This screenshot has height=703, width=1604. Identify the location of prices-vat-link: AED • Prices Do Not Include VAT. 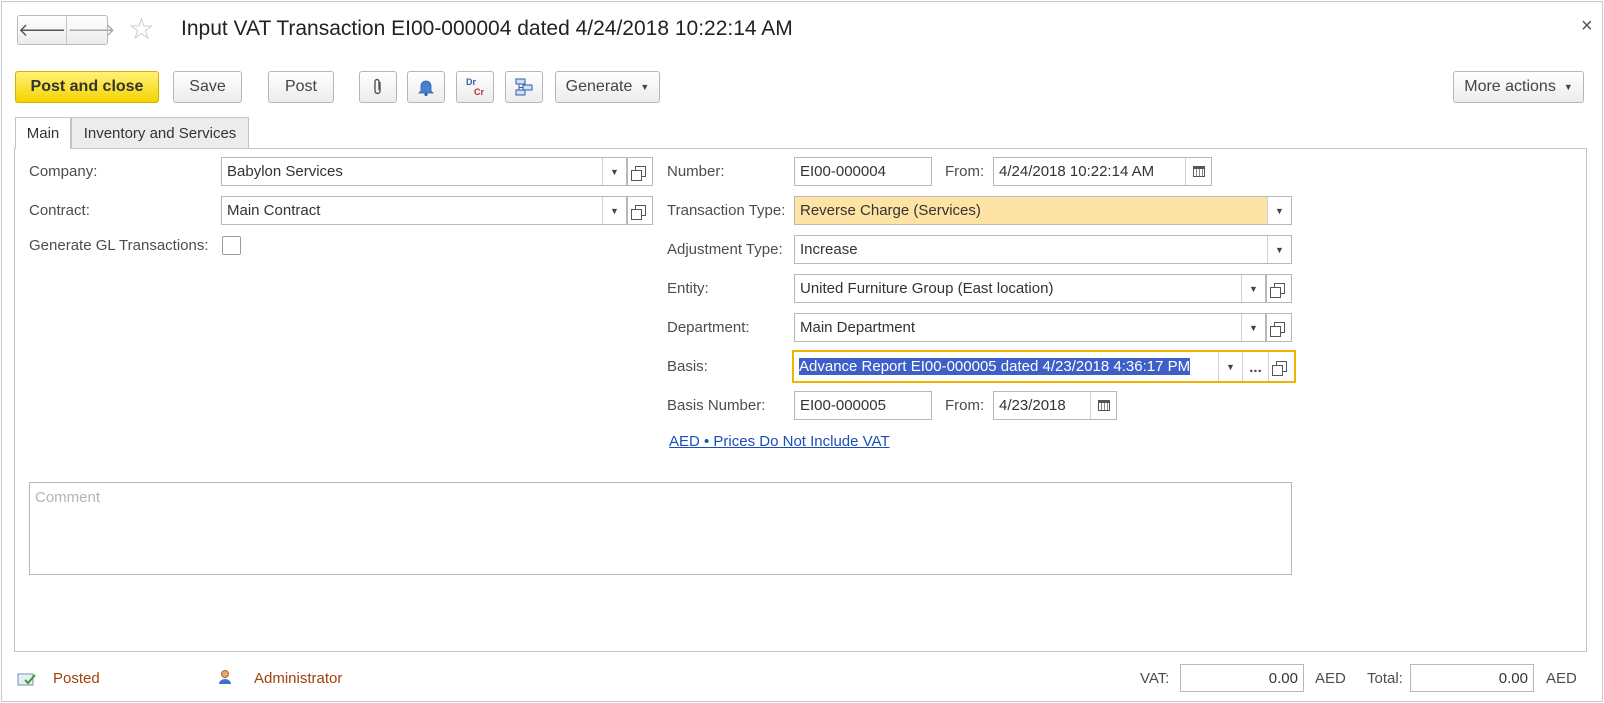
(779, 441).